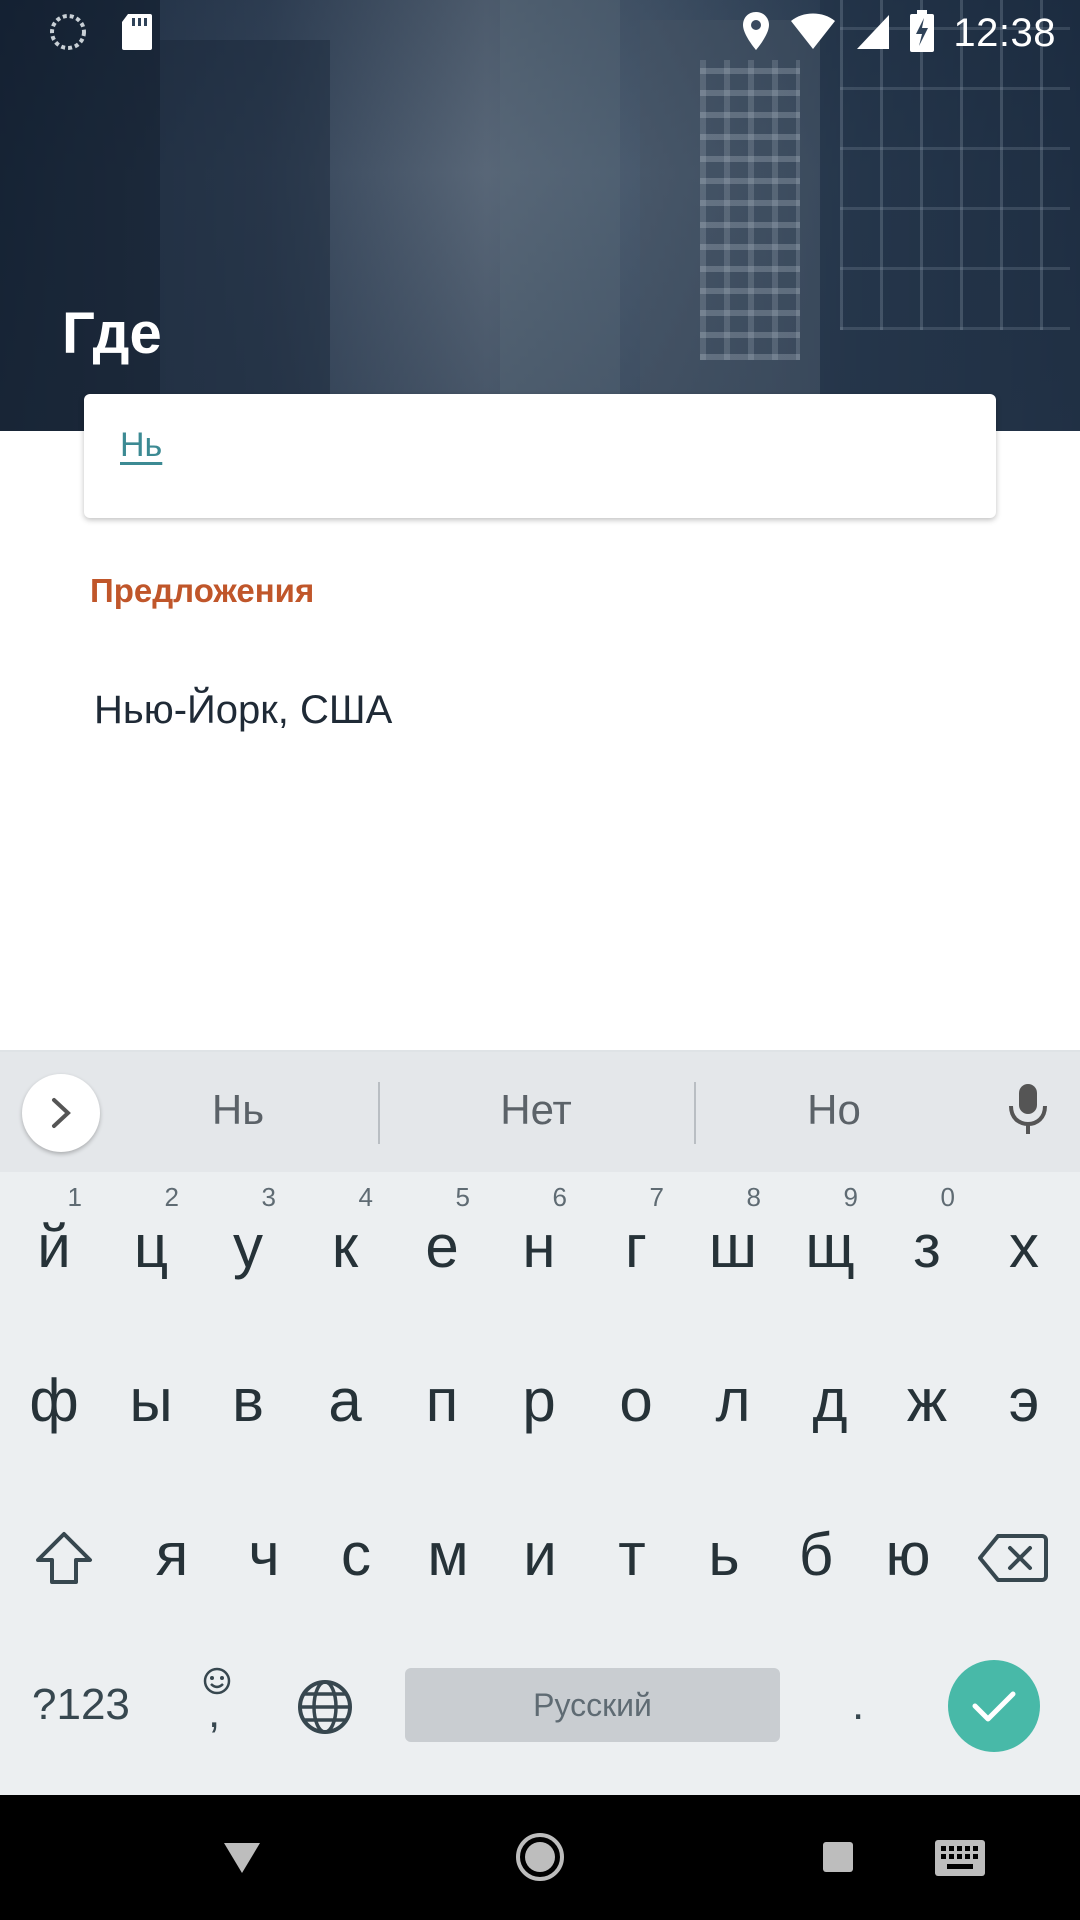 This screenshot has height=1920, width=1080. Describe the element at coordinates (816, 1555) in the screenshot. I see `key: б` at that location.